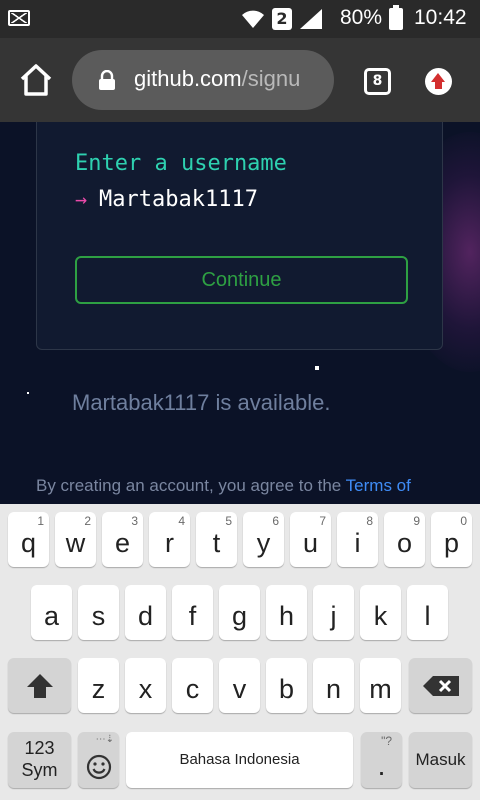 This screenshot has width=480, height=800. Describe the element at coordinates (440, 17) in the screenshot. I see `clock: 10:42` at that location.